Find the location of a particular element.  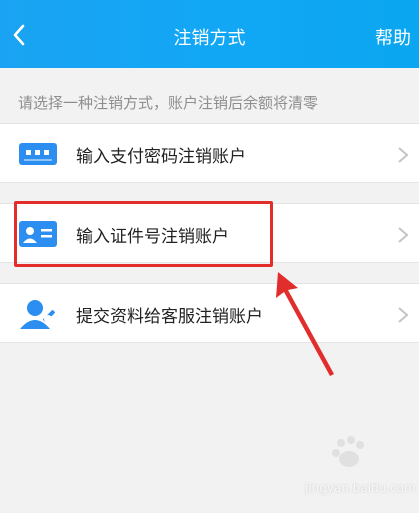

page-title: 注销方式 is located at coordinates (209, 38).